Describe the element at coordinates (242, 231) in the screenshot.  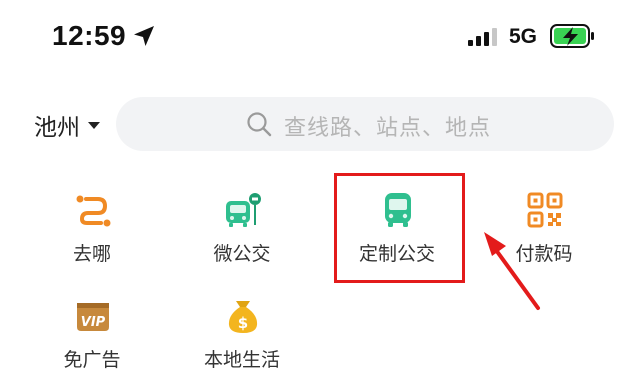
I see `grid-item-wei-gong-jiao: 微公交` at that location.